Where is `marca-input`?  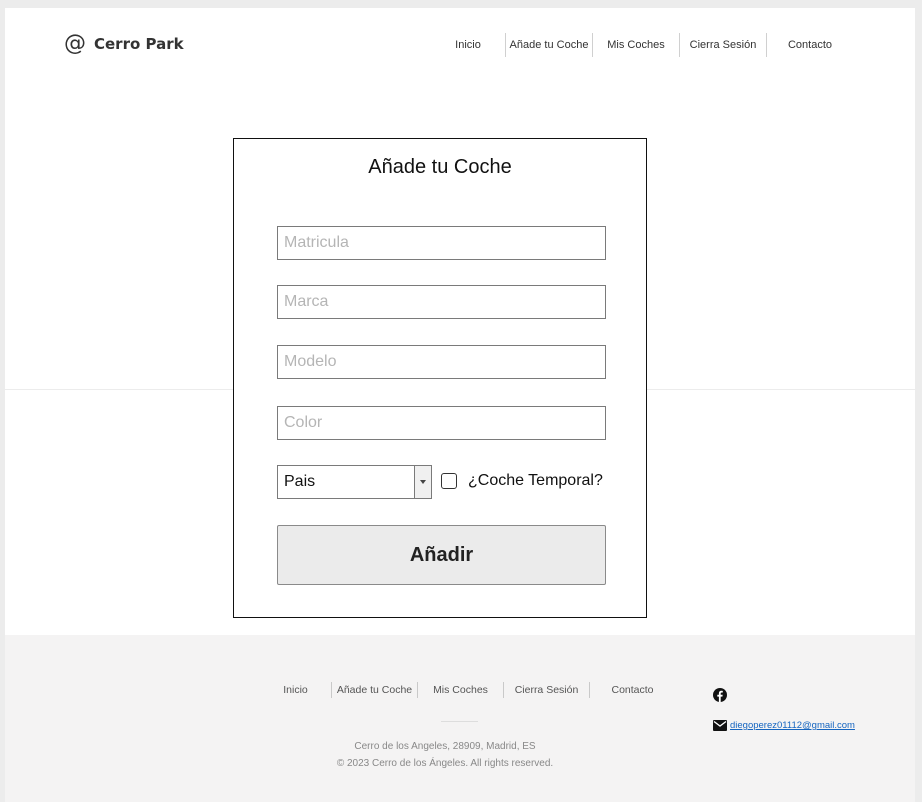 marca-input is located at coordinates (441, 302).